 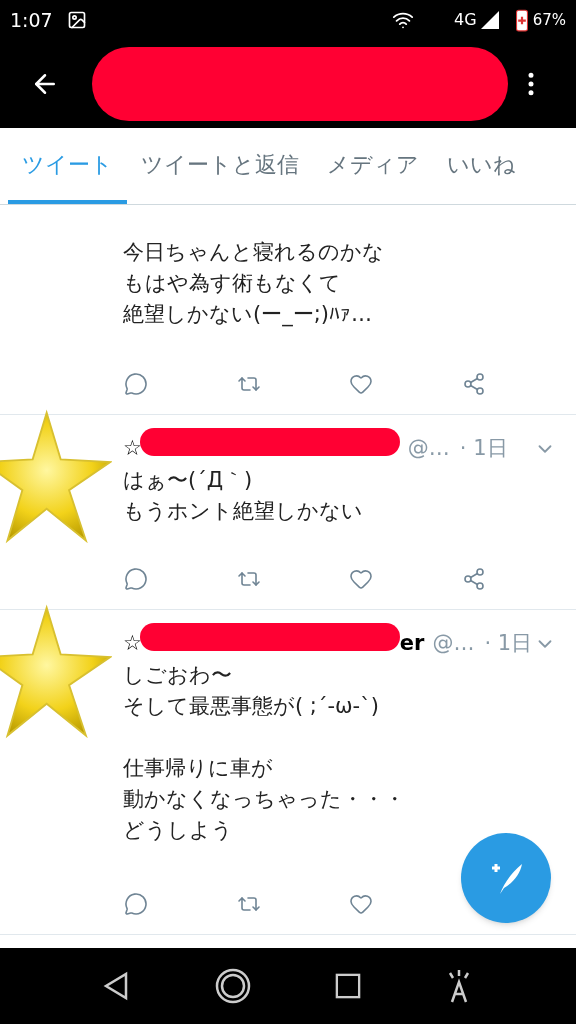 I want to click on user-name: er, so click(x=412, y=644).